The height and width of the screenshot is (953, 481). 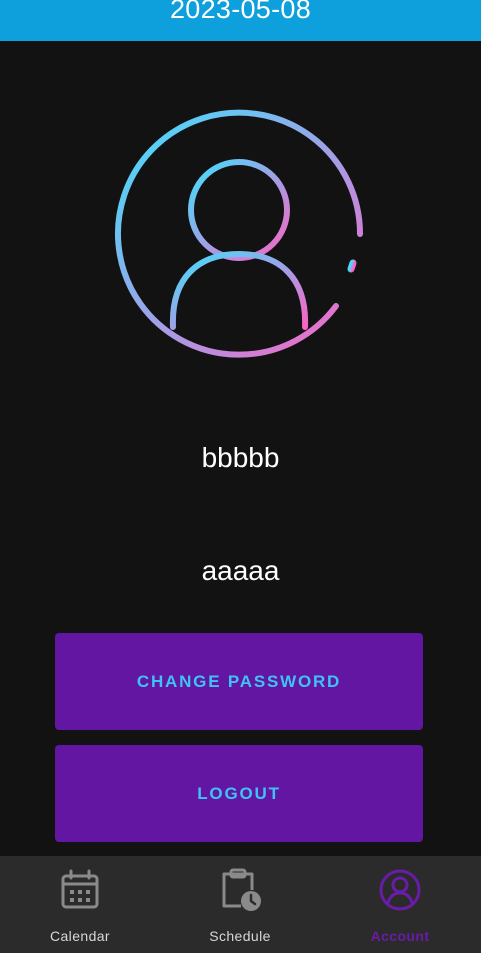 I want to click on user-circle-gradient-icon, so click(x=239, y=233).